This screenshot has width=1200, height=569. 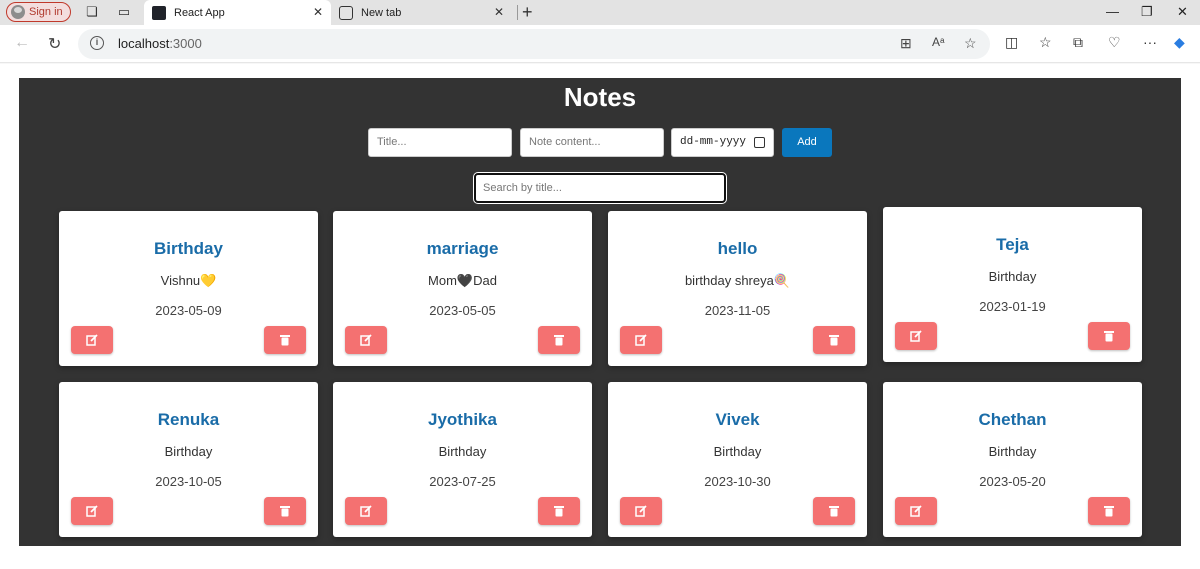 What do you see at coordinates (462, 310) in the screenshot?
I see `note-date: 2023-05-05` at bounding box center [462, 310].